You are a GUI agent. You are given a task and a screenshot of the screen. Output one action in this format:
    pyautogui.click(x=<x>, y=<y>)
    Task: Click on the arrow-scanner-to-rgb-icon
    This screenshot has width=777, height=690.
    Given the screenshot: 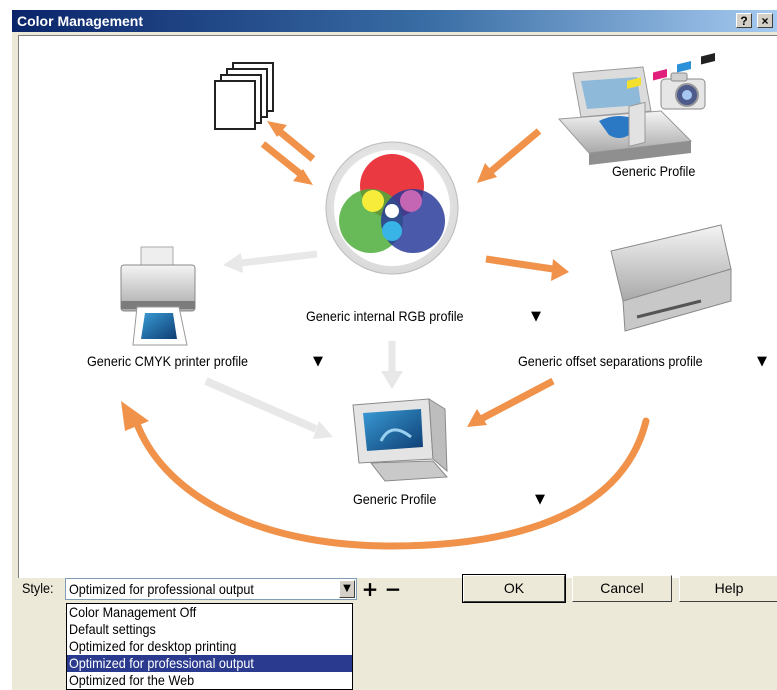 What is the action you would take?
    pyautogui.click(x=509, y=155)
    